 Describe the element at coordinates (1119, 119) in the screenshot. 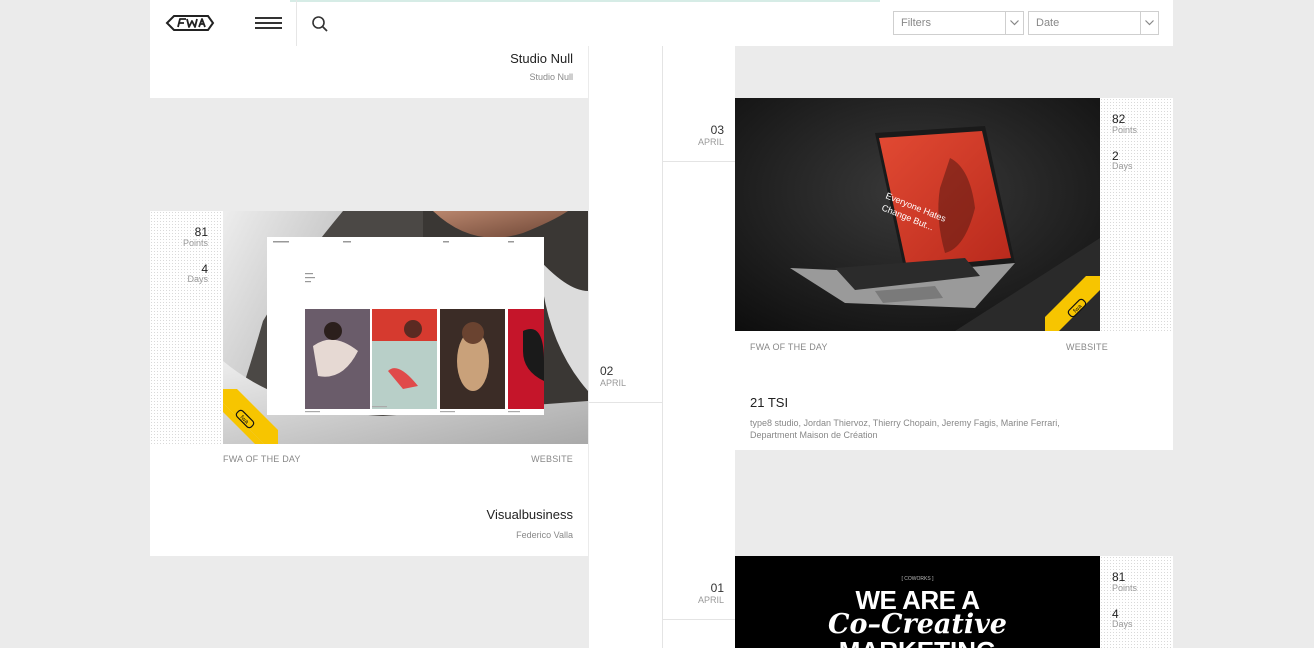

I see `points-value: 82` at that location.